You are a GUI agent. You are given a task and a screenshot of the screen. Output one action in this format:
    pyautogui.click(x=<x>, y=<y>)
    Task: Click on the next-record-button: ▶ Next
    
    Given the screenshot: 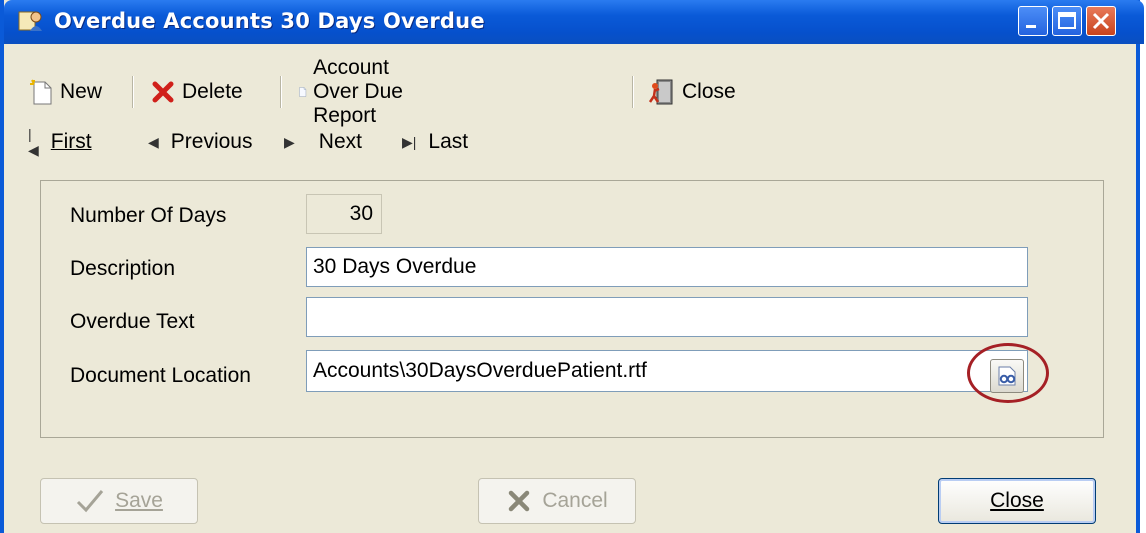 What is the action you would take?
    pyautogui.click(x=323, y=142)
    